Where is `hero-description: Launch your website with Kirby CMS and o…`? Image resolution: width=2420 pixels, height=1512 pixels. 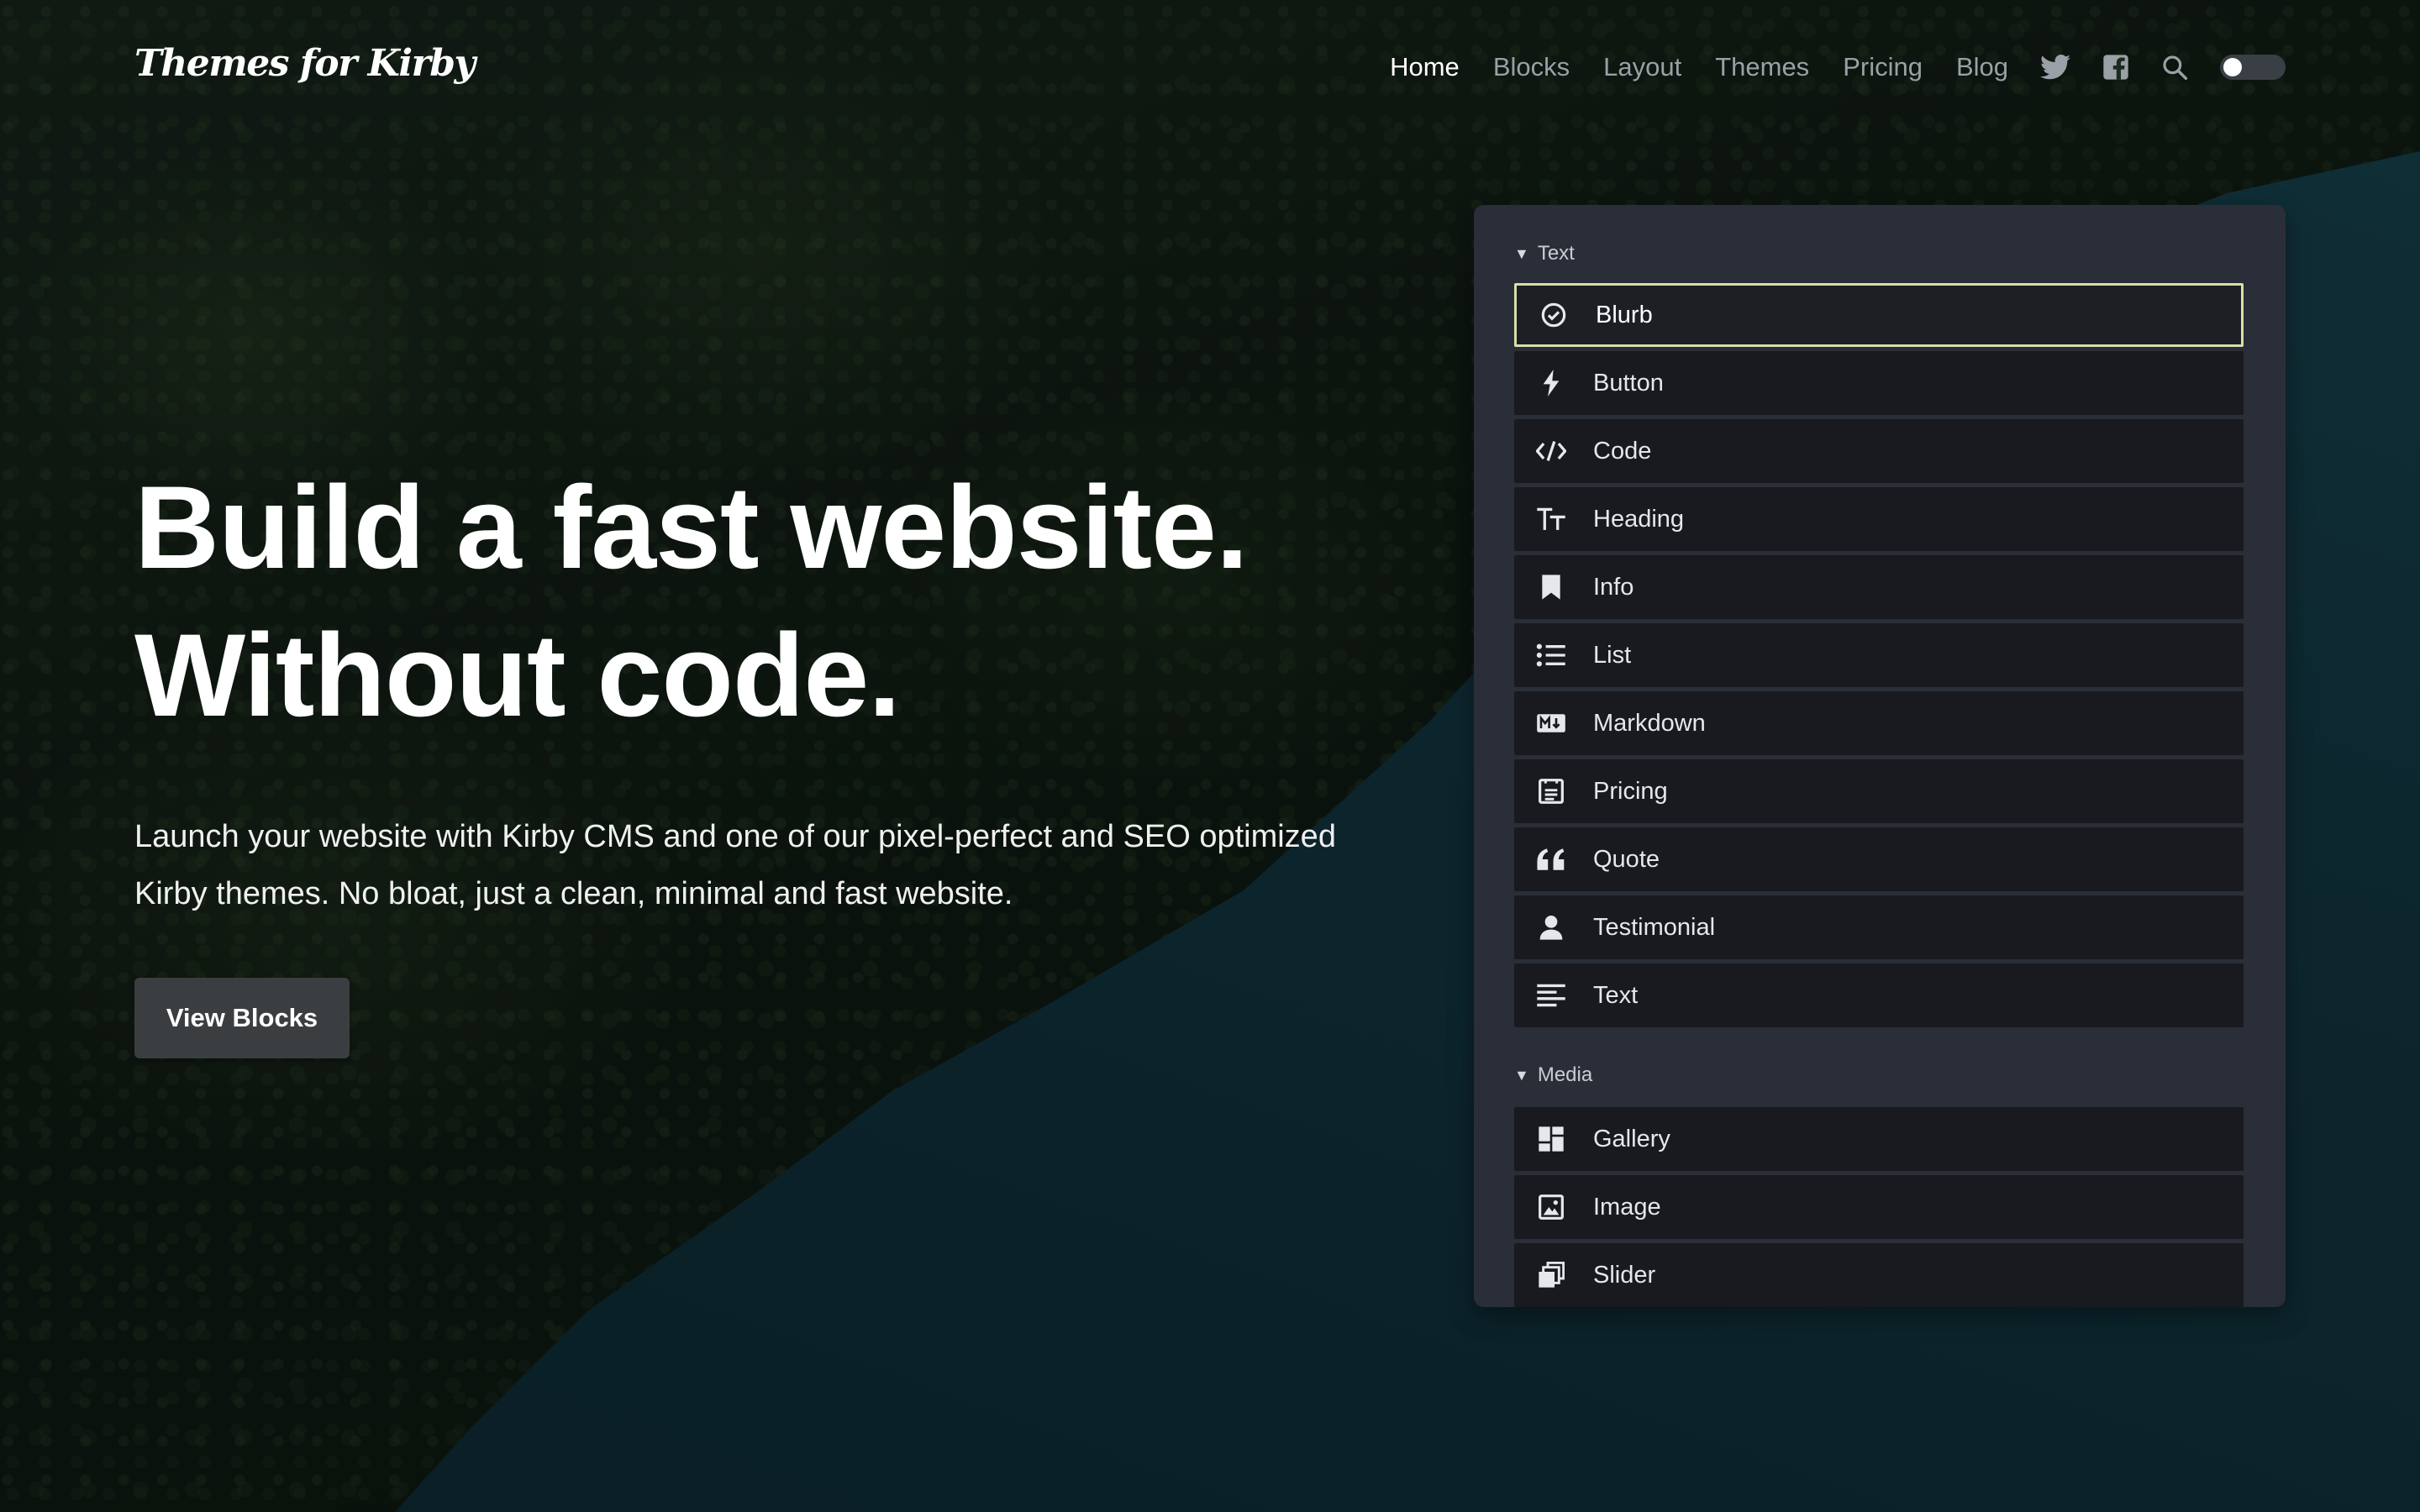
hero-description: Launch your website with Kirby CMS and o… is located at coordinates (735, 865).